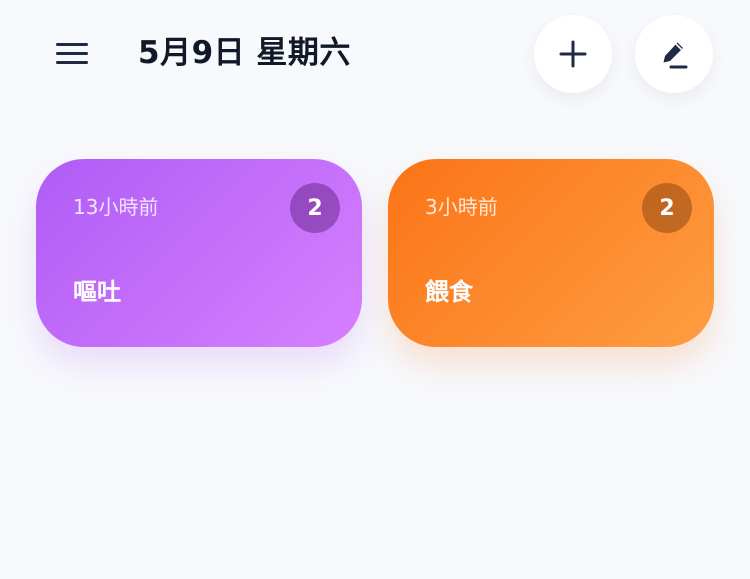 The height and width of the screenshot is (579, 750). I want to click on card-time-ago: 3小時前, so click(461, 207).